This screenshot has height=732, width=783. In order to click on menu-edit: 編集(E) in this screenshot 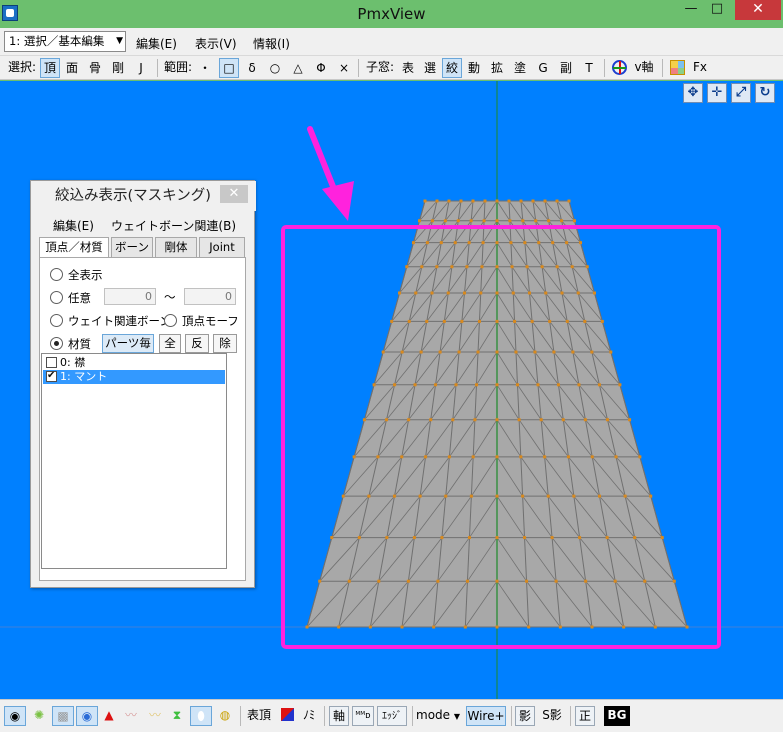, I will do `click(156, 43)`.